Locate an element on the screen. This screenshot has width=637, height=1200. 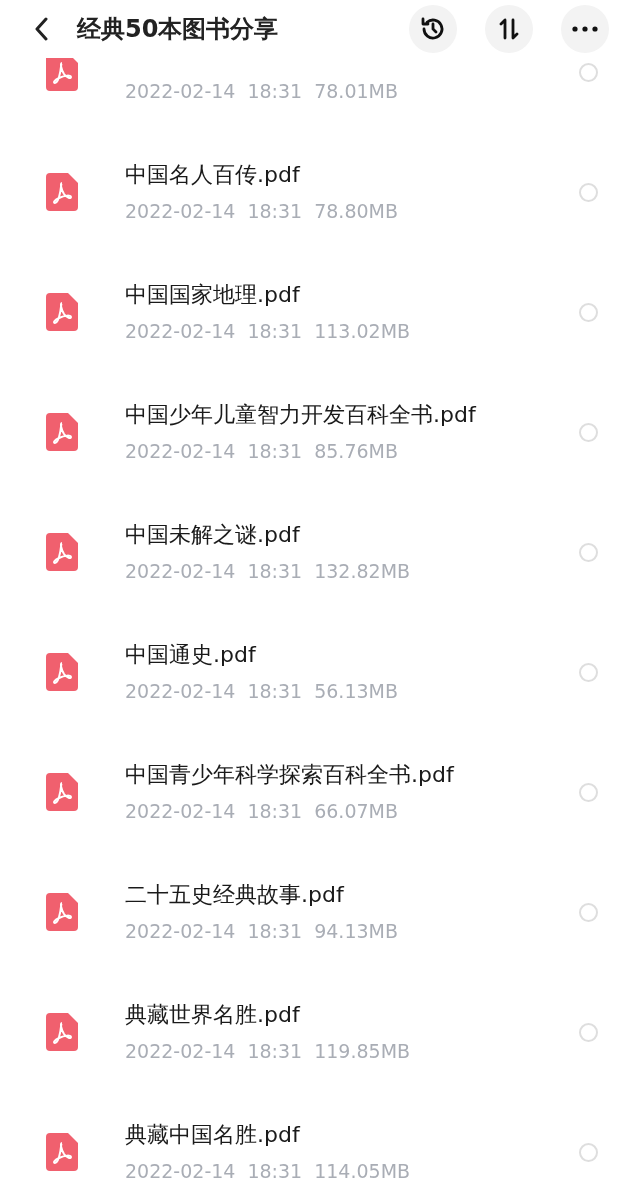
file-name: 中国未解之谜.pdf is located at coordinates (352, 535).